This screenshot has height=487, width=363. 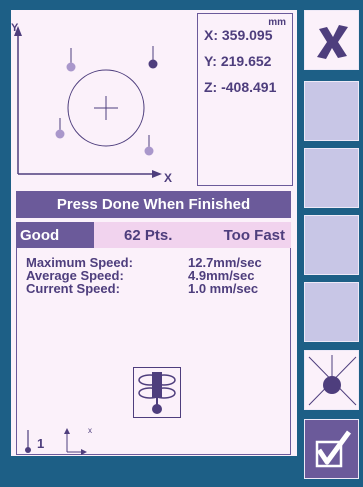 What do you see at coordinates (238, 35) in the screenshot?
I see `x-coordinate: X: 359.095` at bounding box center [238, 35].